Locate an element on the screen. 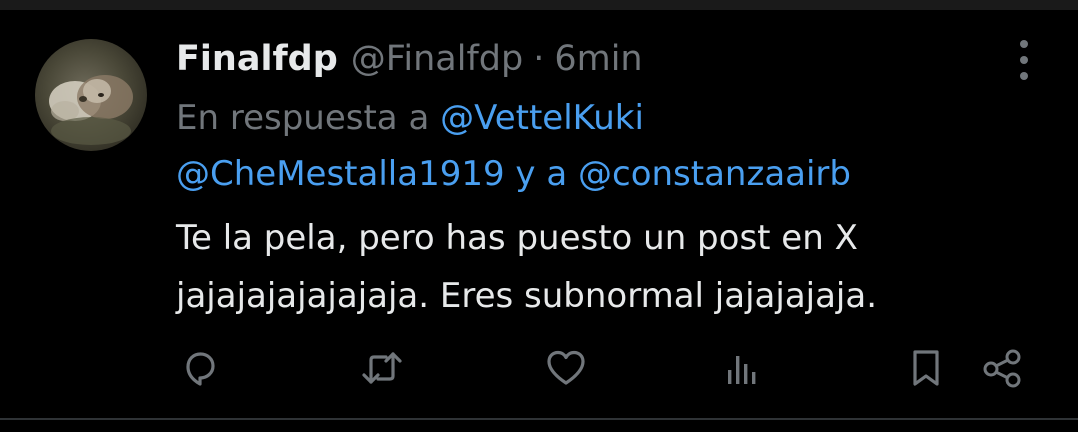 The image size is (1078, 432). reply-prefix: En respuesta a is located at coordinates (303, 118).